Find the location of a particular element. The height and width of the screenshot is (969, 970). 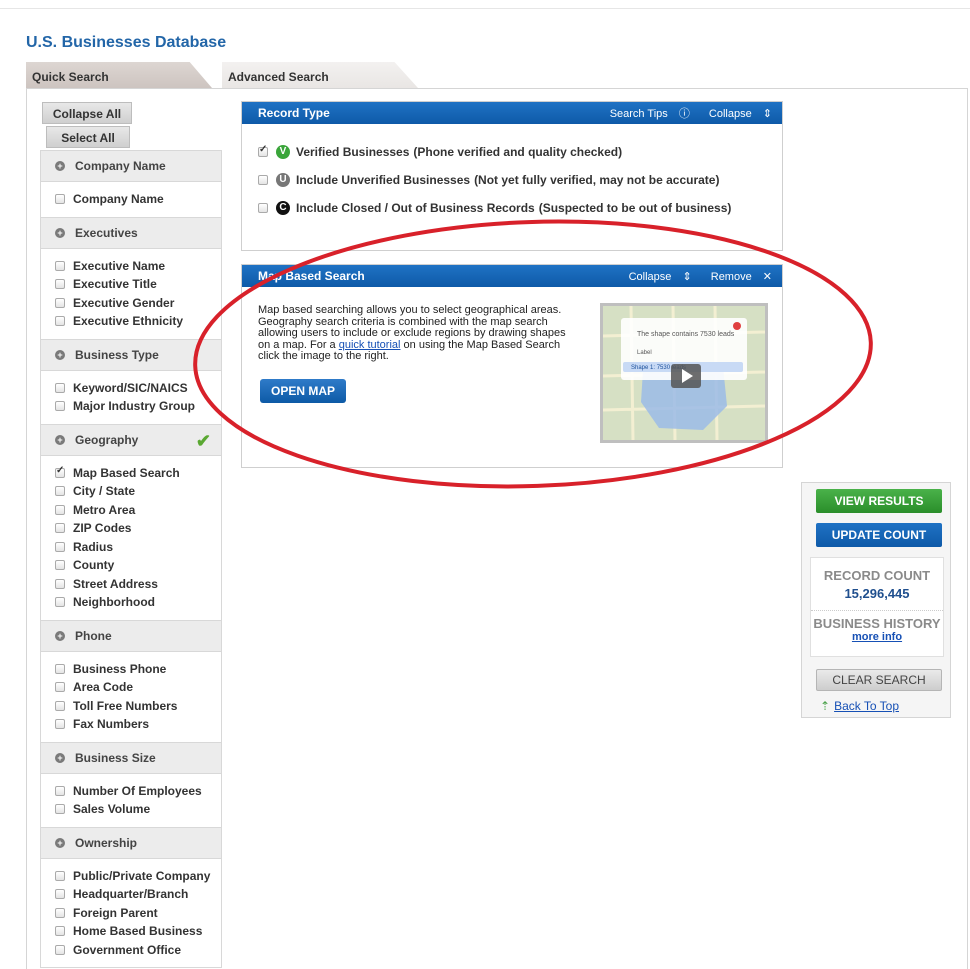

map-remove-link: Remove ✕ is located at coordinates (737, 277).